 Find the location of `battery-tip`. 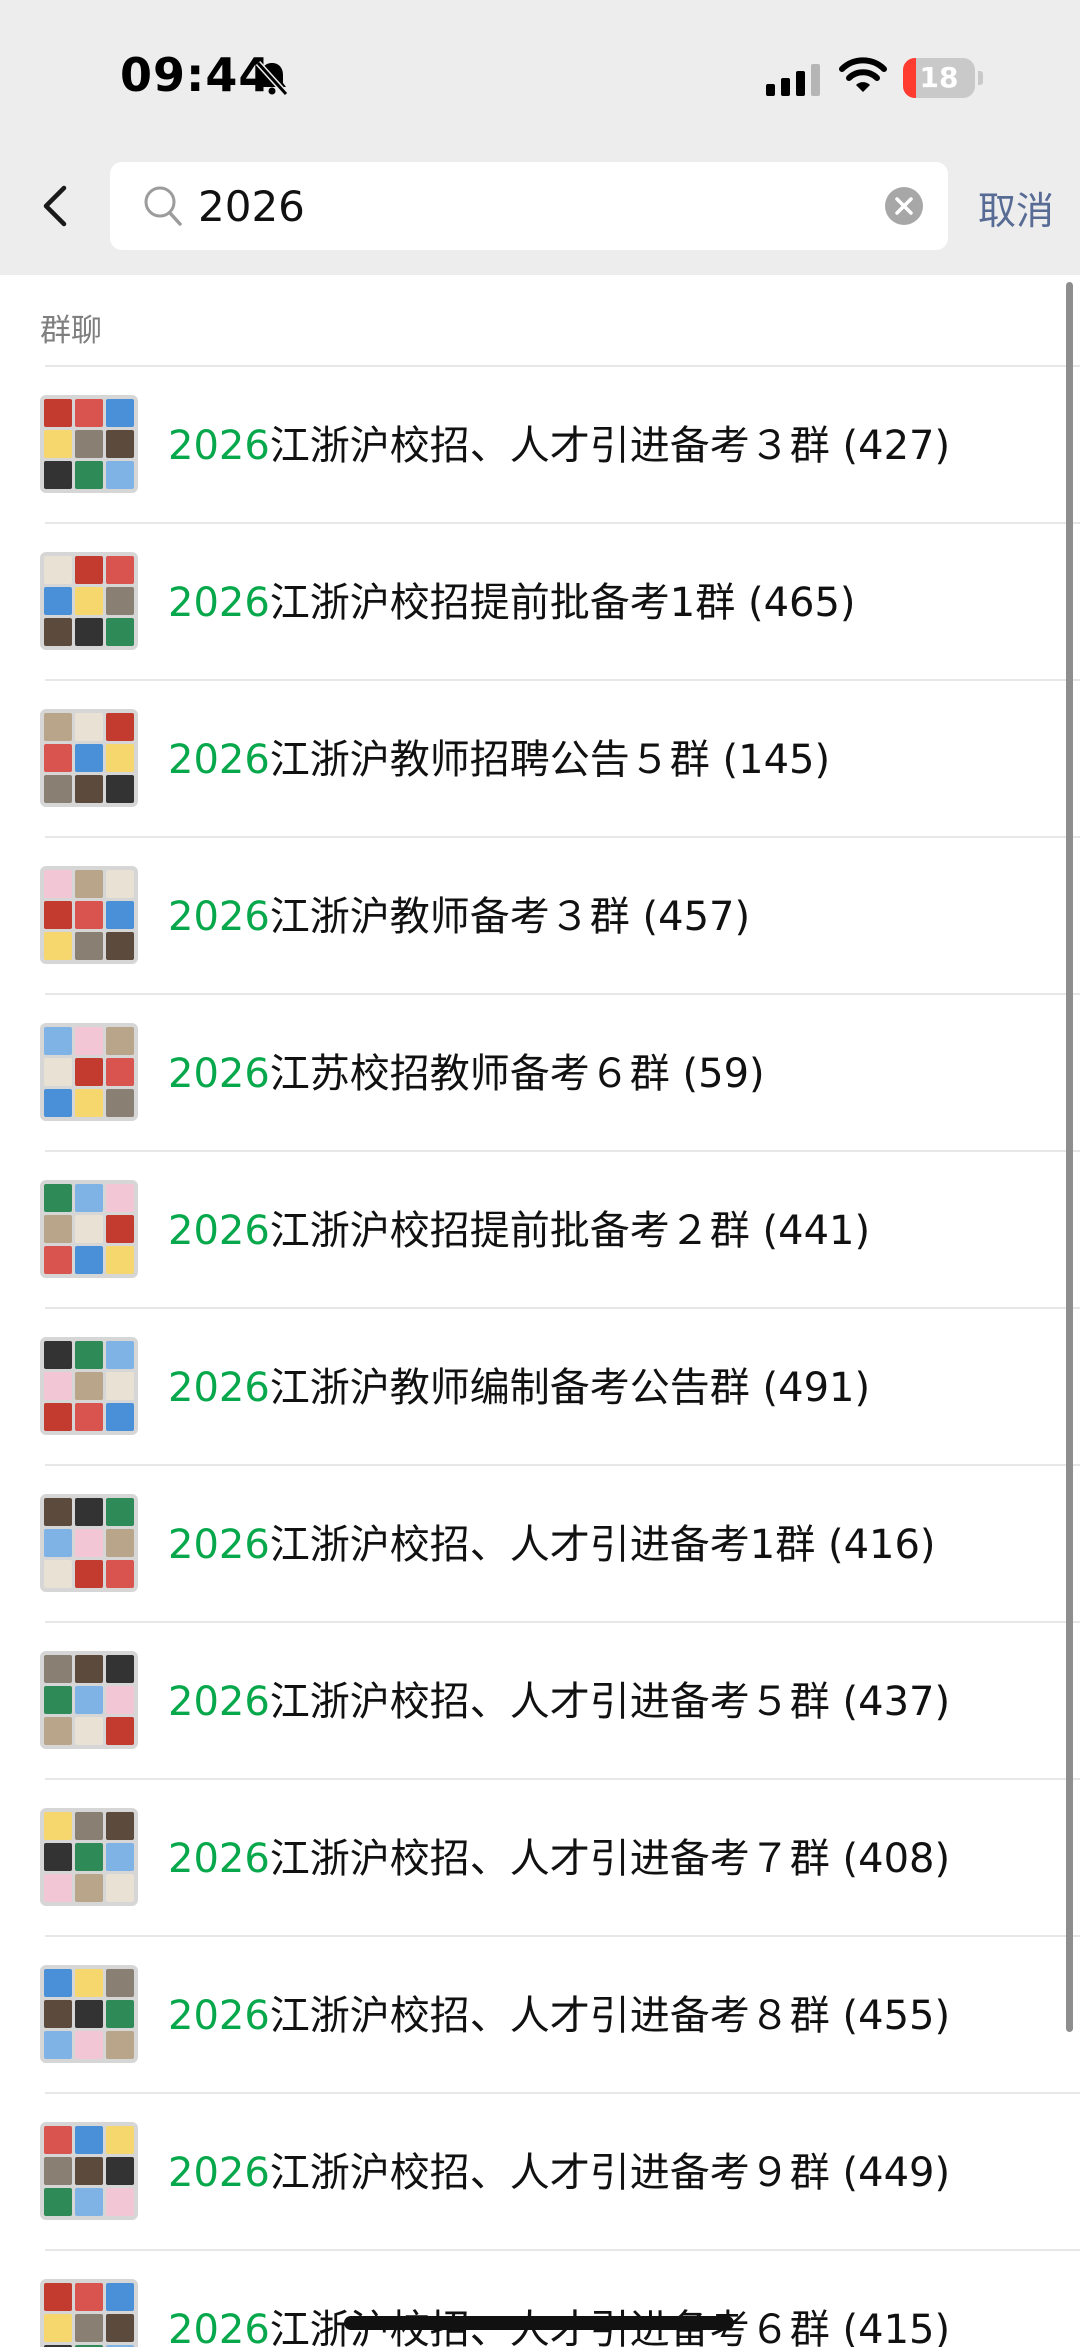

battery-tip is located at coordinates (980, 78).